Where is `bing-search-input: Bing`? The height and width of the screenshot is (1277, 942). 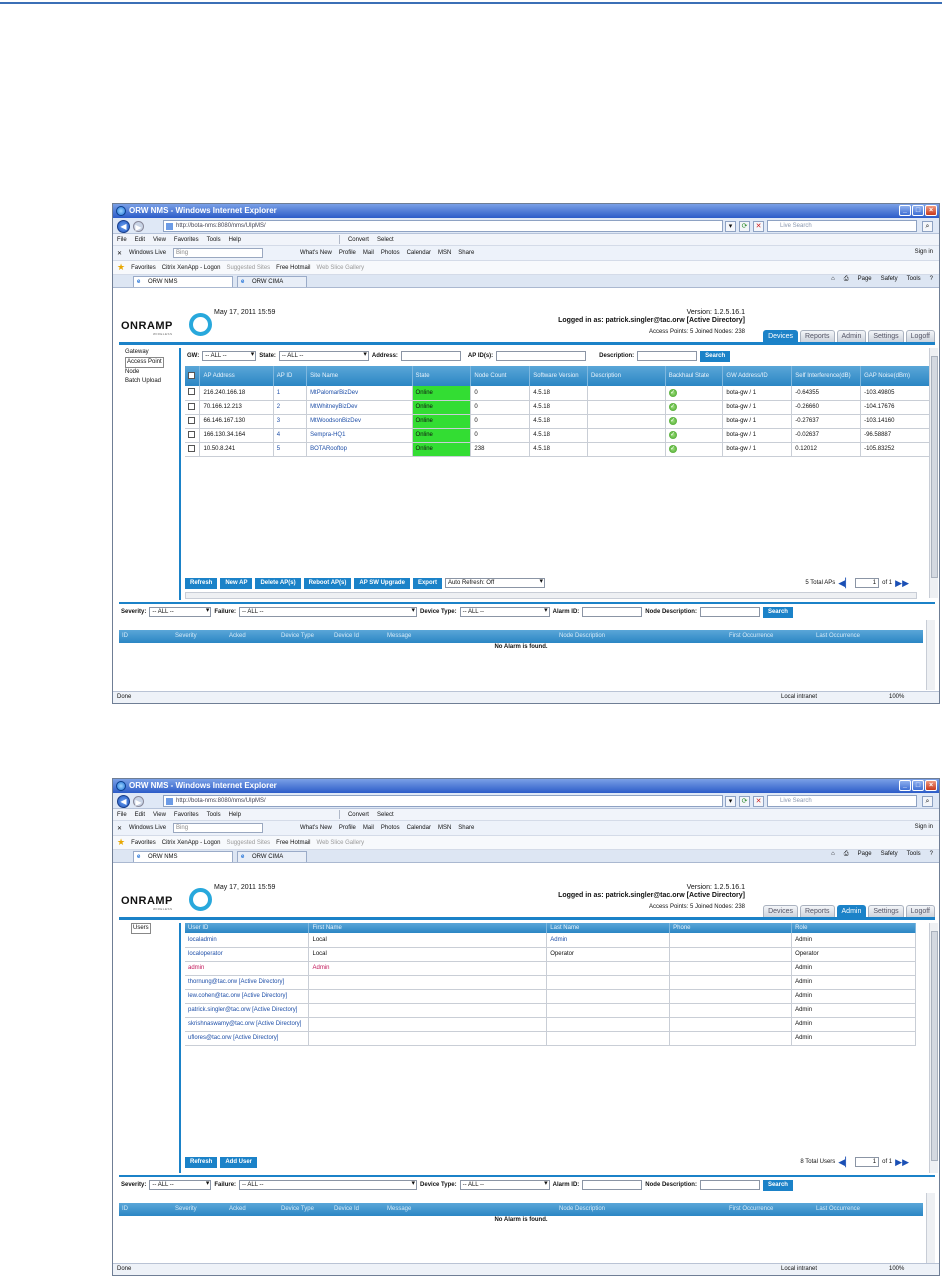
bing-search-input: Bing is located at coordinates (218, 828).